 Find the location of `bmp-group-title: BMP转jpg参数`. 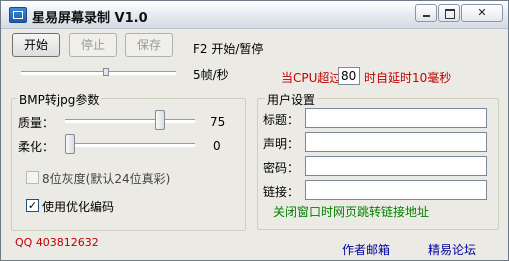

bmp-group-title: BMP转jpg参数 is located at coordinates (59, 99).